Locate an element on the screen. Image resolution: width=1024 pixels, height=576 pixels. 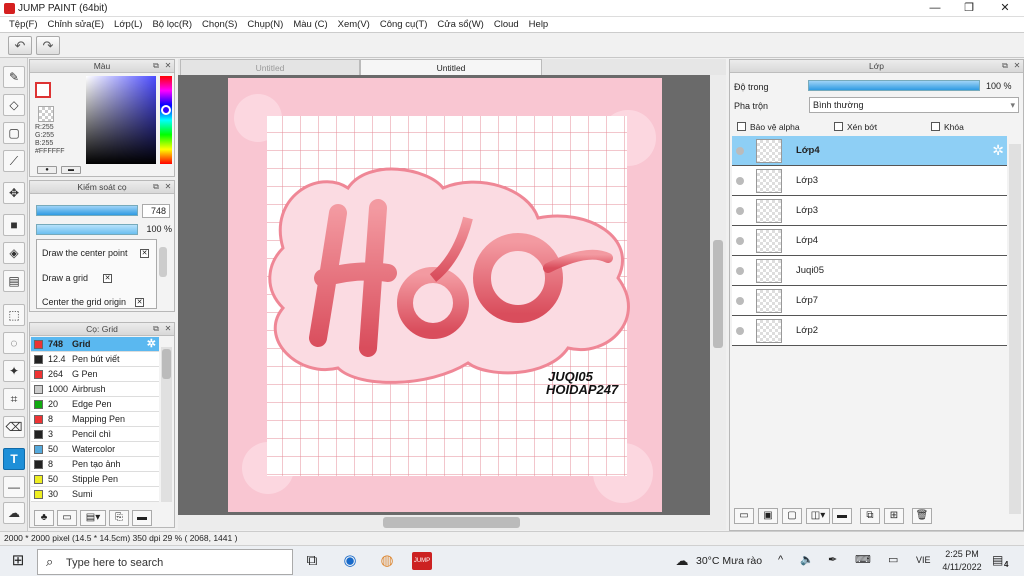
brush-item: 8 Pen tạo ảnh is located at coordinates (95, 464).